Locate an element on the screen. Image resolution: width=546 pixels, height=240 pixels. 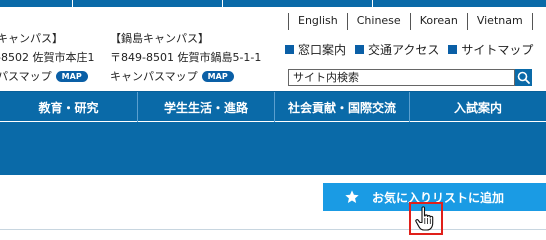
search-icon is located at coordinates (523, 77).